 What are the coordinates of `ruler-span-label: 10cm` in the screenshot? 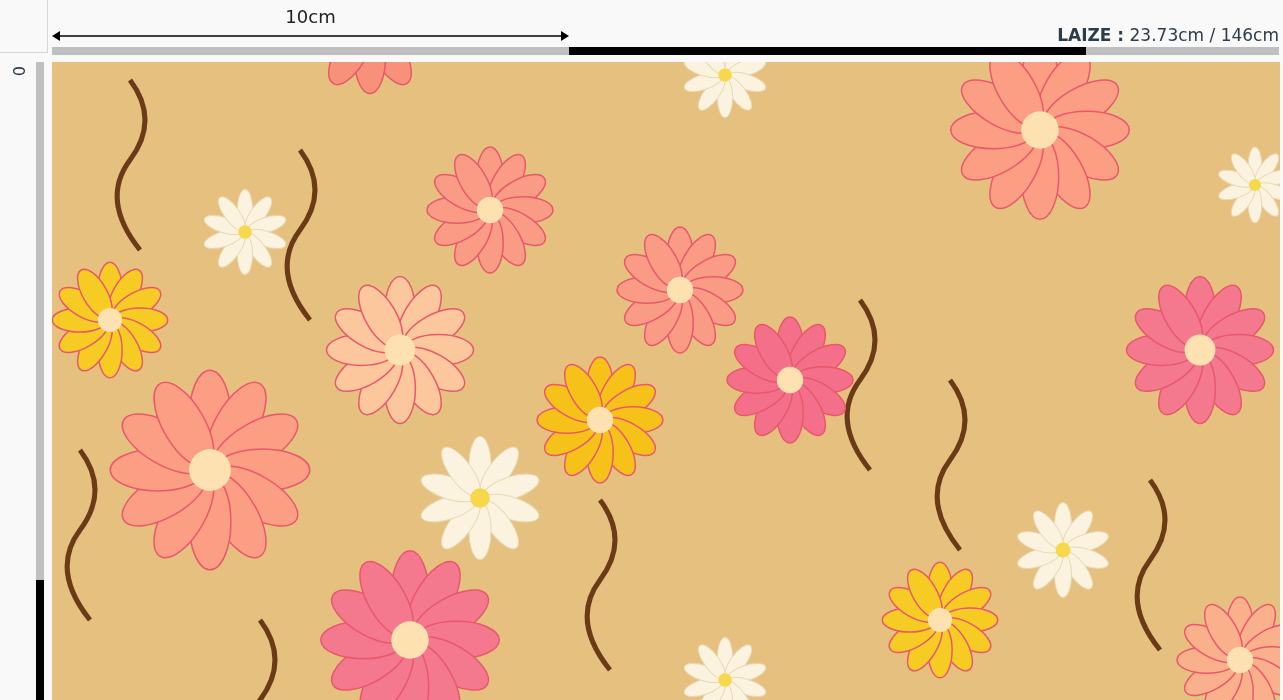 It's located at (310, 17).